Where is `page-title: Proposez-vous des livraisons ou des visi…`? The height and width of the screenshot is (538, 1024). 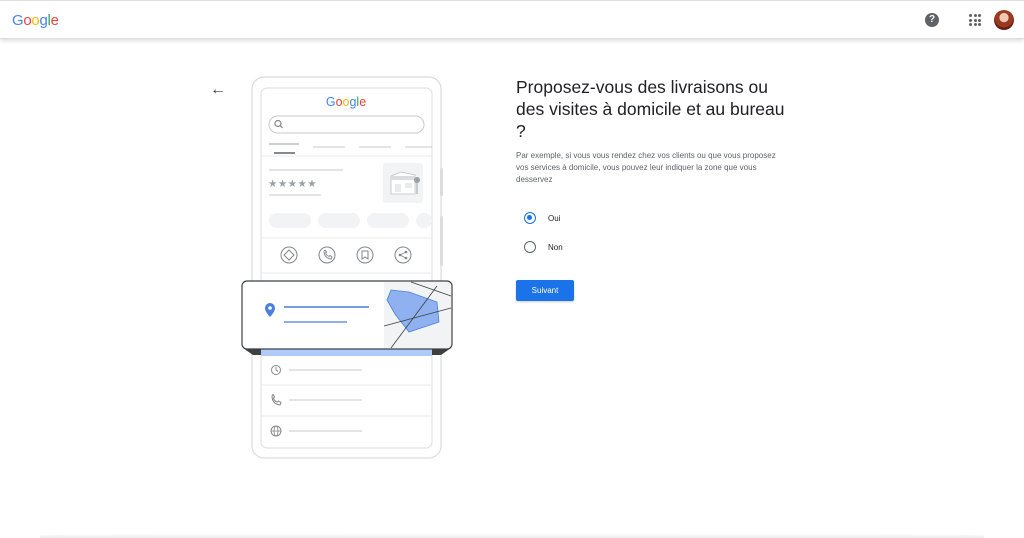
page-title: Proposez-vous des livraisons ou des visi… is located at coordinates (650, 109).